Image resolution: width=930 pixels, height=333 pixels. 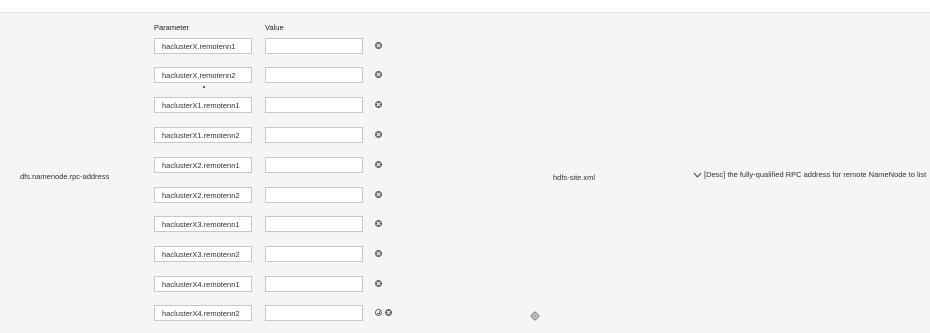 What do you see at coordinates (172, 27) in the screenshot?
I see `column-header-parameter: Parameter` at bounding box center [172, 27].